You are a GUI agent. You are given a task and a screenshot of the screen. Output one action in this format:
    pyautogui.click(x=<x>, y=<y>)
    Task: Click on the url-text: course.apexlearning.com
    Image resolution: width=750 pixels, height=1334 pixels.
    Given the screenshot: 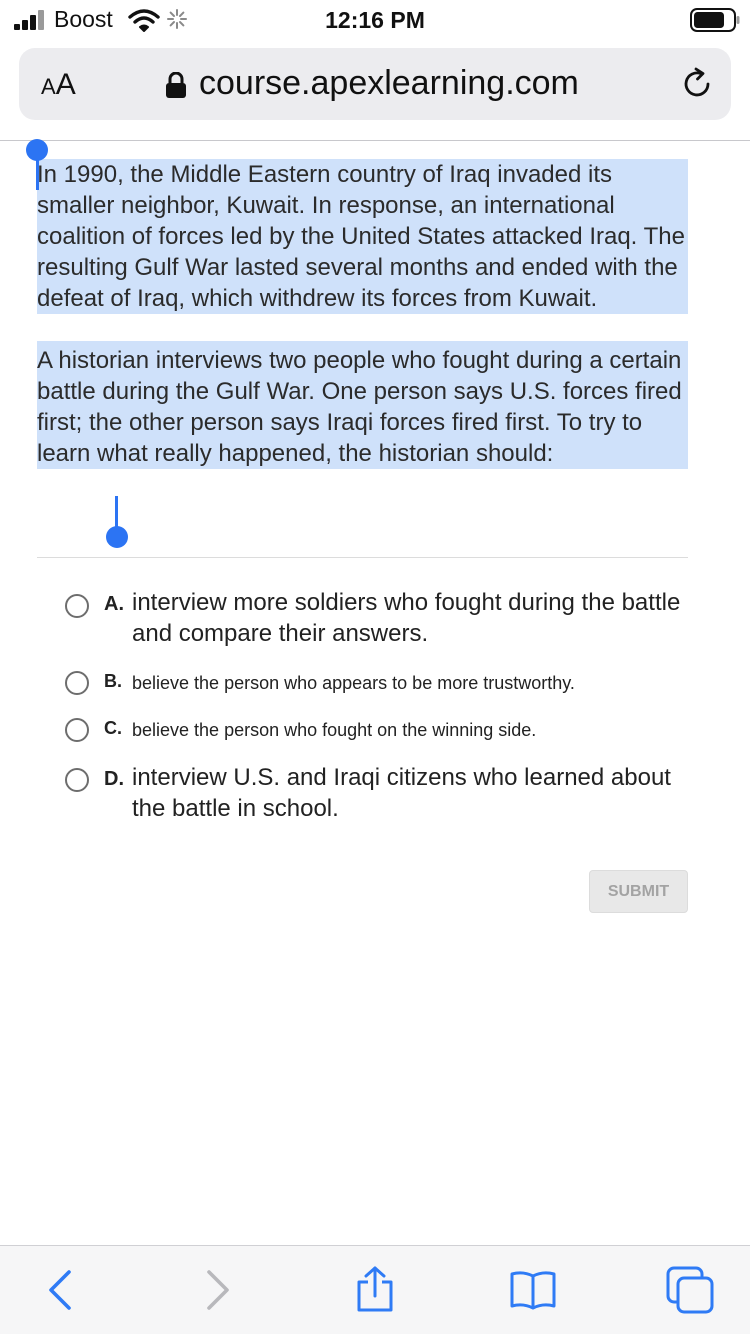 What is the action you would take?
    pyautogui.click(x=389, y=83)
    